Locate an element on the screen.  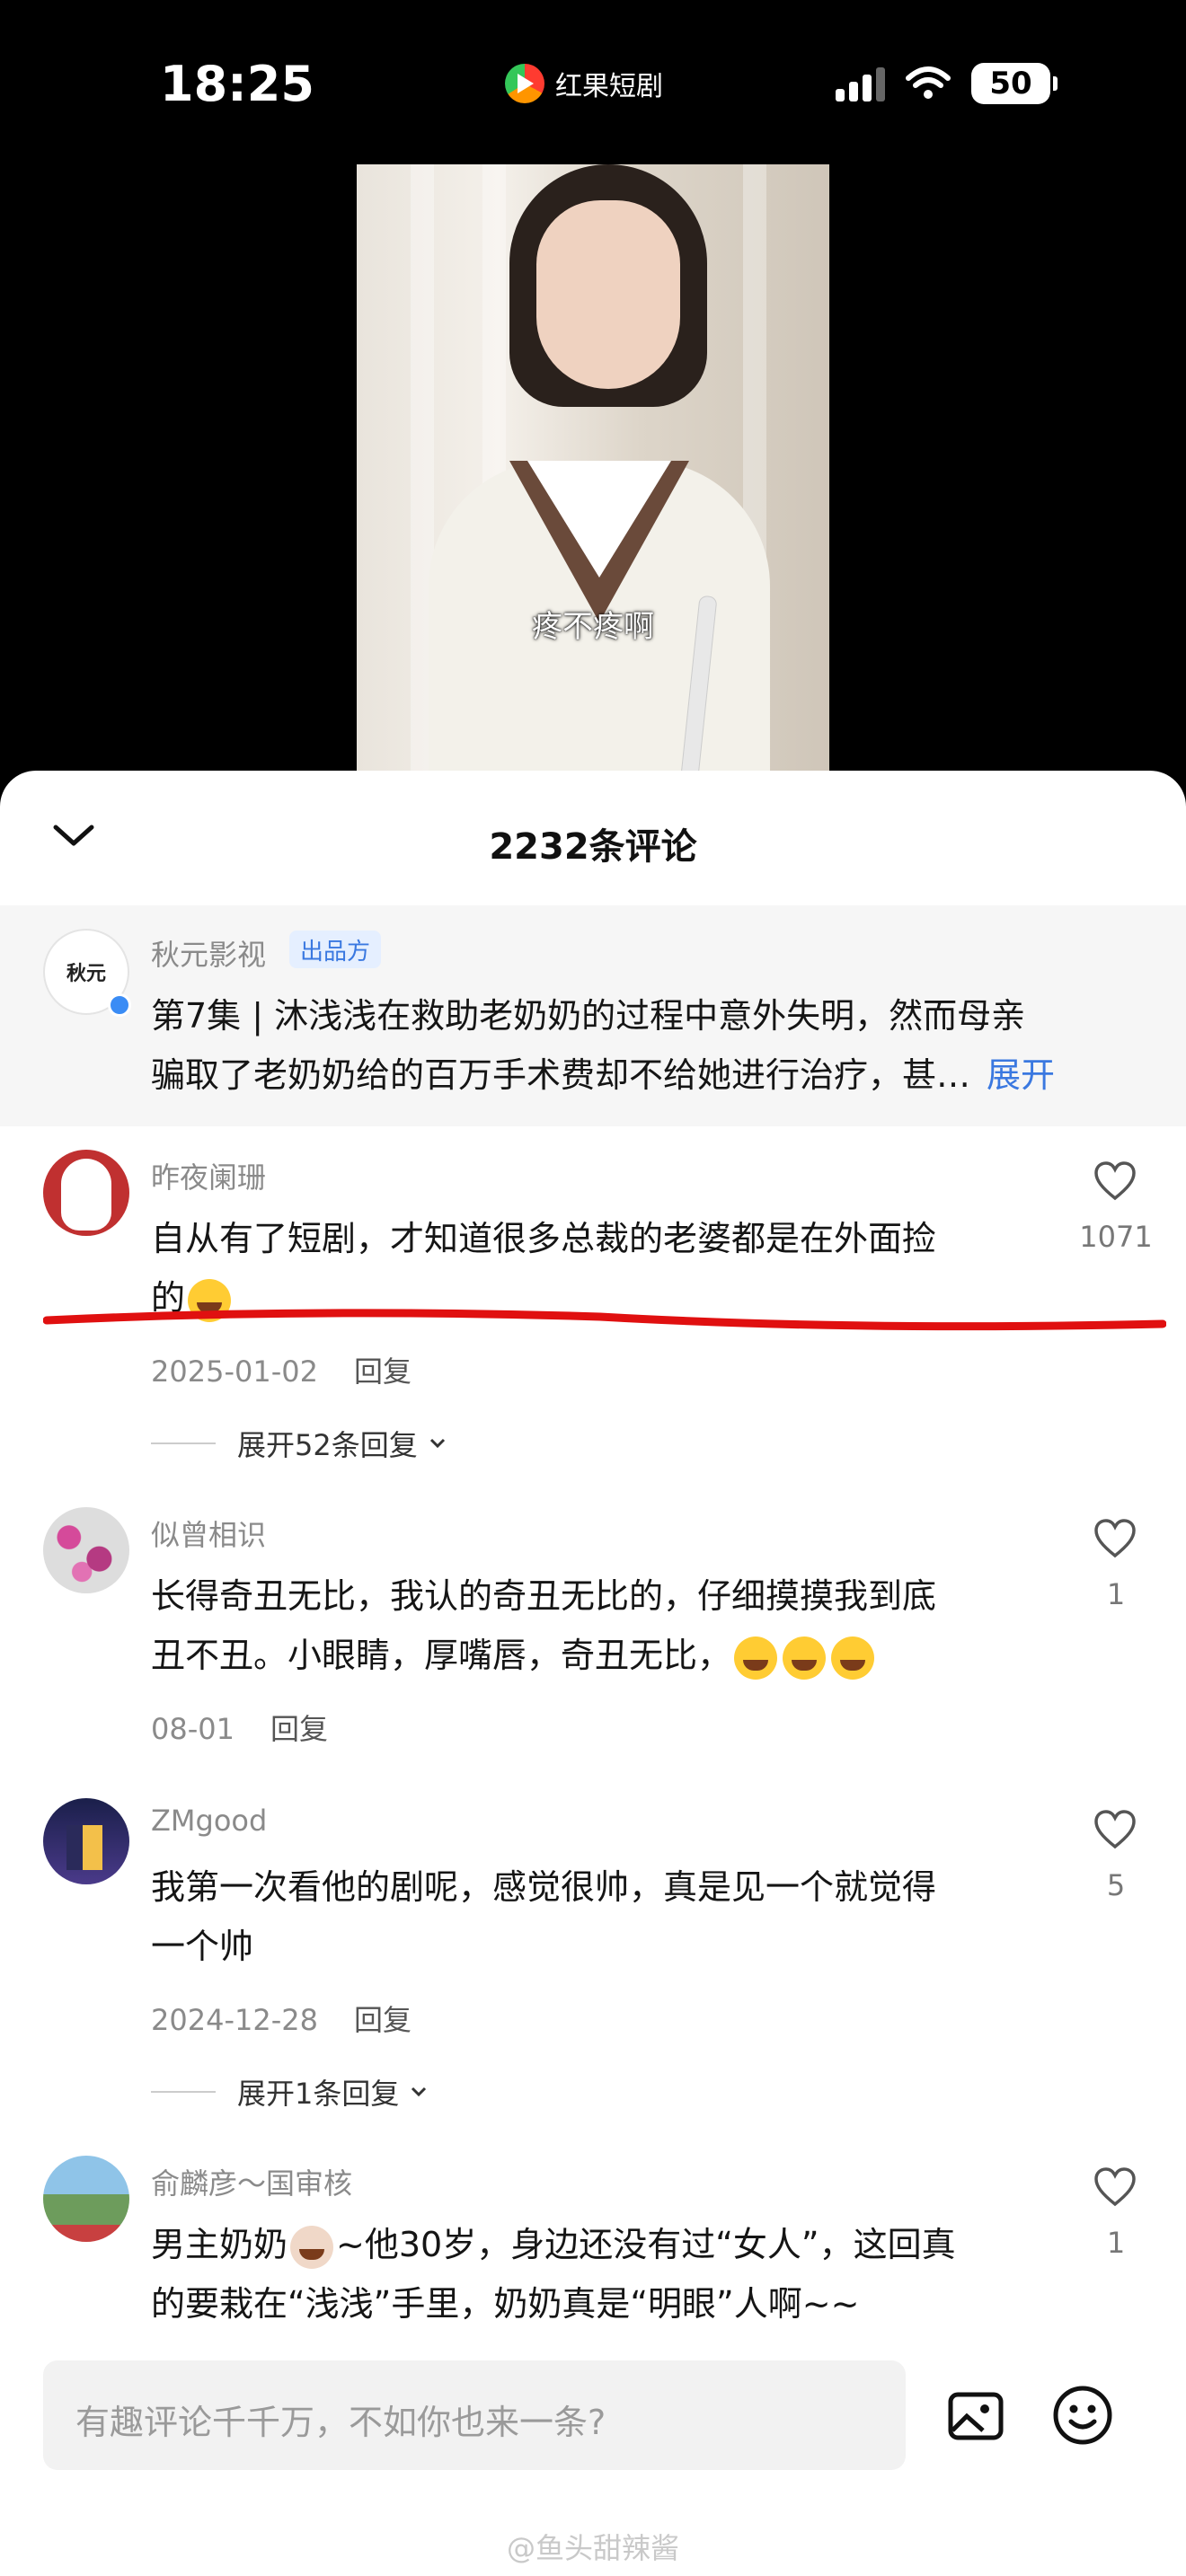
expand-replies: 展开1条回复 is located at coordinates (291, 2092).